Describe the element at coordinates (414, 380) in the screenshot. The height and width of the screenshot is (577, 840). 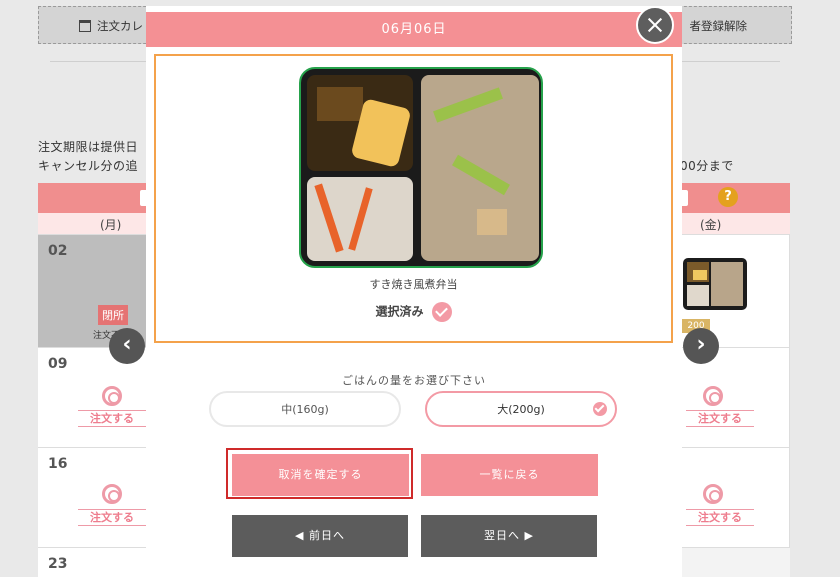
I see `rice-amount-prompt: ごはんの量をお選び下さい` at that location.